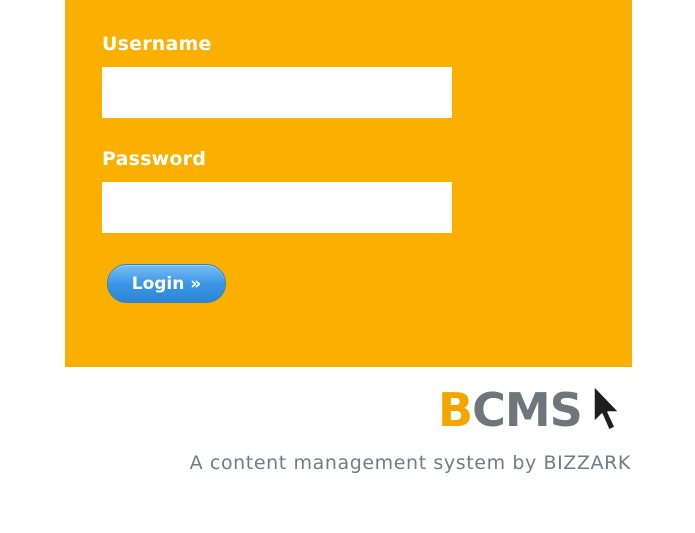 This screenshot has width=695, height=533. Describe the element at coordinates (455, 410) in the screenshot. I see `logo-initial: B` at that location.